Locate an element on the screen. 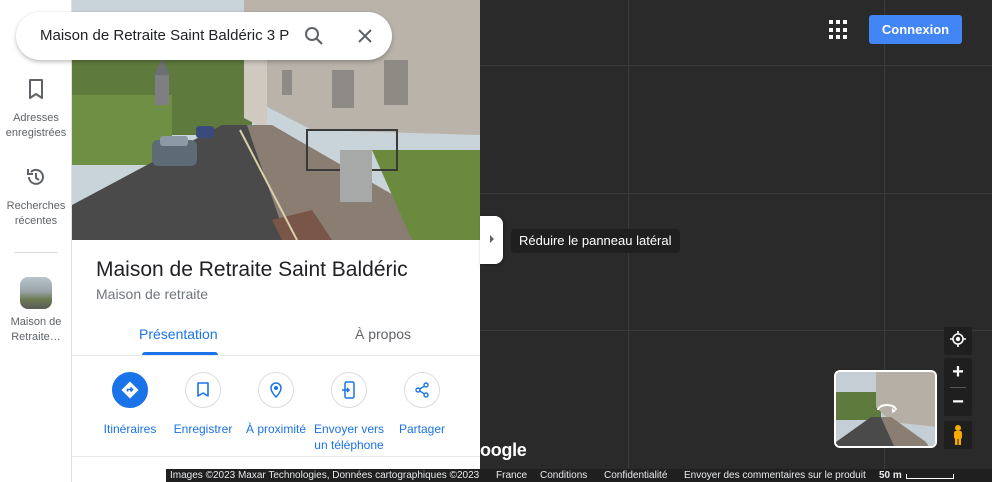 The width and height of the screenshot is (992, 482). search-box: Maison de Retraite Saint Baldéric 3 P is located at coordinates (204, 36).